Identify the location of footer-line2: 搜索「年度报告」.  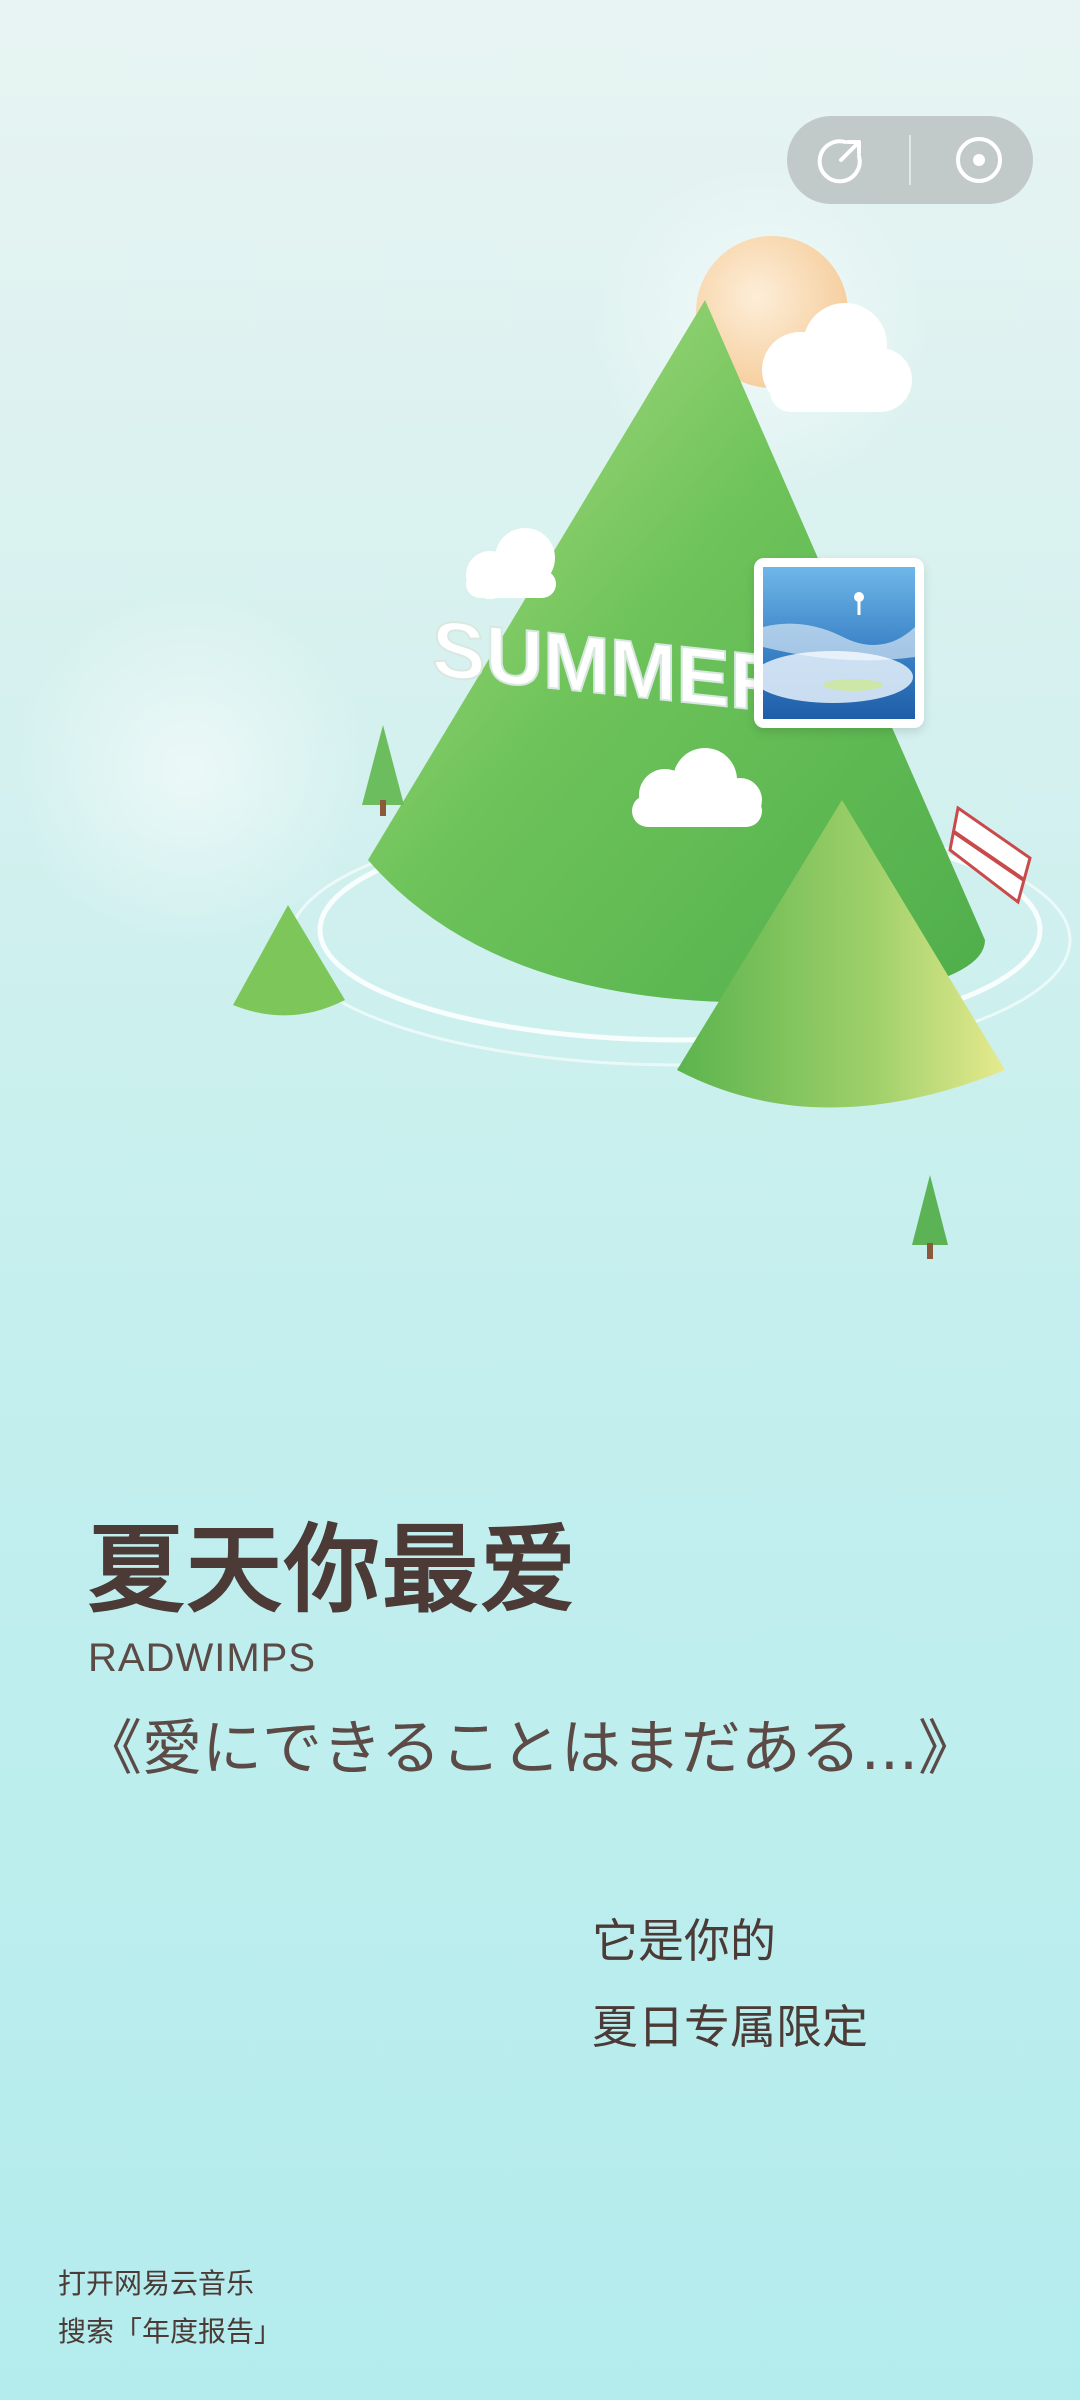
(170, 2331).